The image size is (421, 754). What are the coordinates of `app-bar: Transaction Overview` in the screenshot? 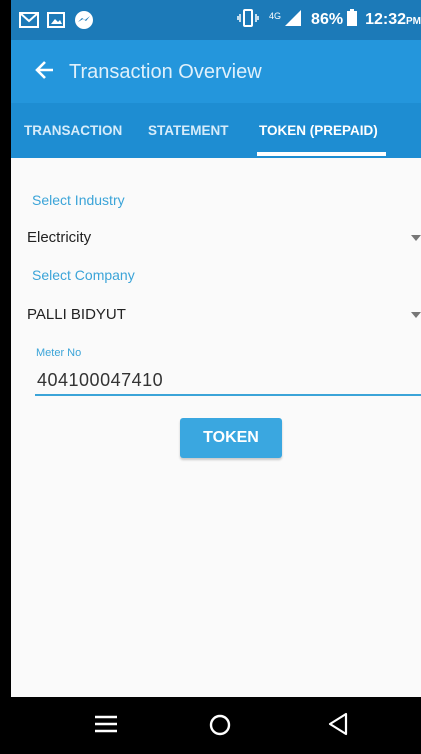 It's located at (216, 71).